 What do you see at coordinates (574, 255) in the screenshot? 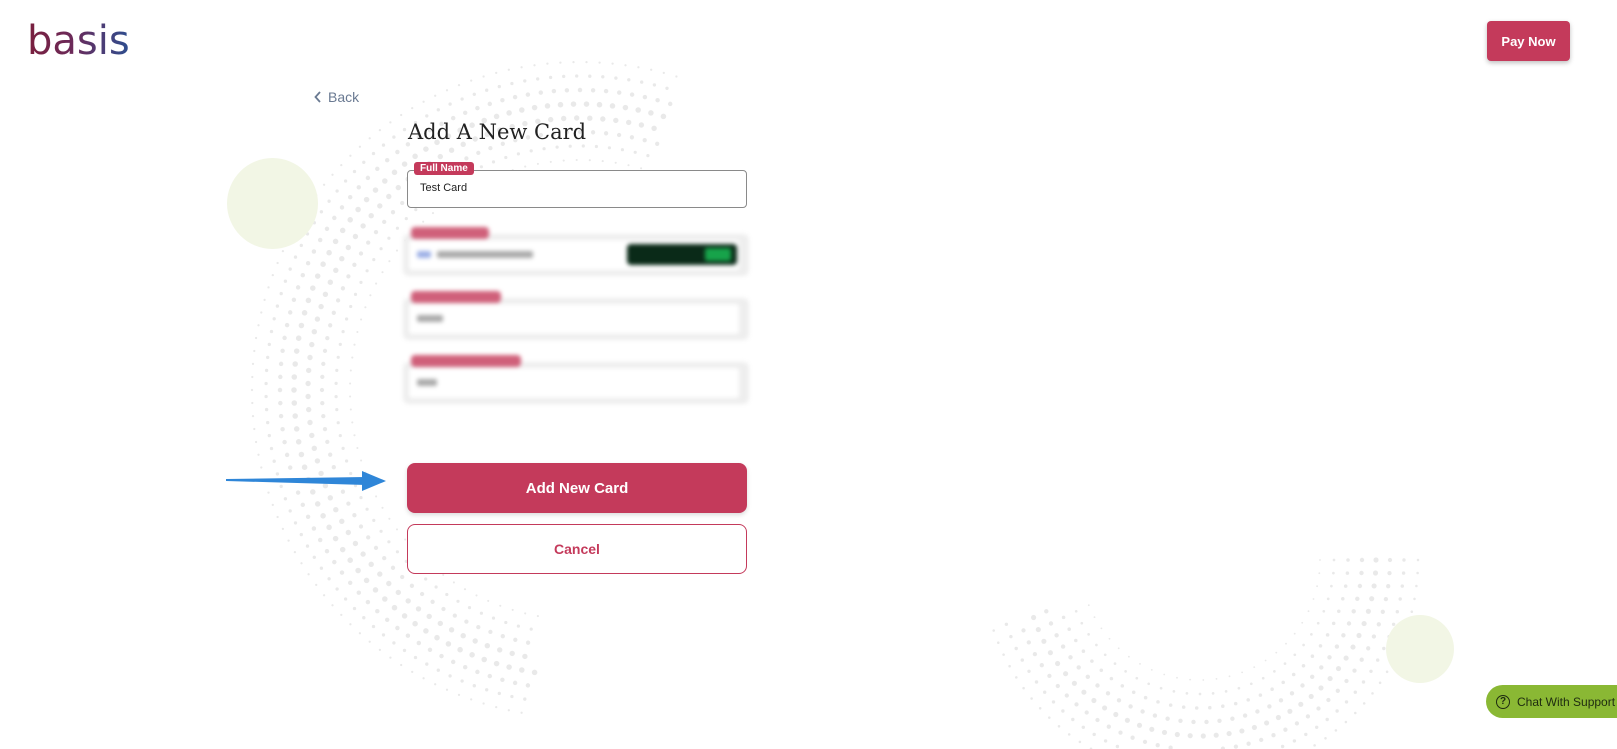
I see `card-number-input` at bounding box center [574, 255].